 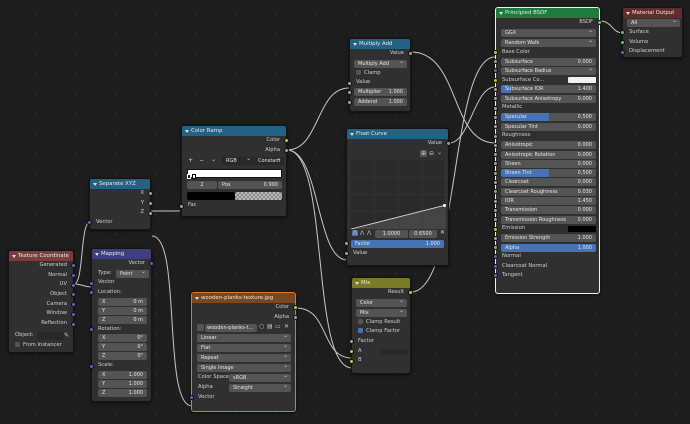 What do you see at coordinates (355, 232) in the screenshot?
I see `vector-handle-icon: ⋀` at bounding box center [355, 232].